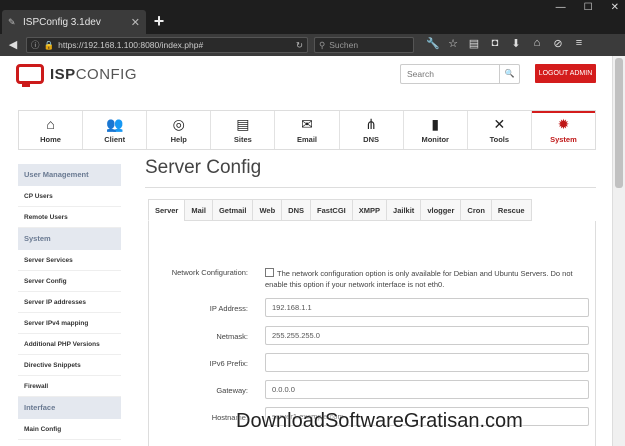 This screenshot has width=625, height=446. Describe the element at coordinates (579, 43) in the screenshot. I see `menu-hamburger-icon: ≡` at that location.